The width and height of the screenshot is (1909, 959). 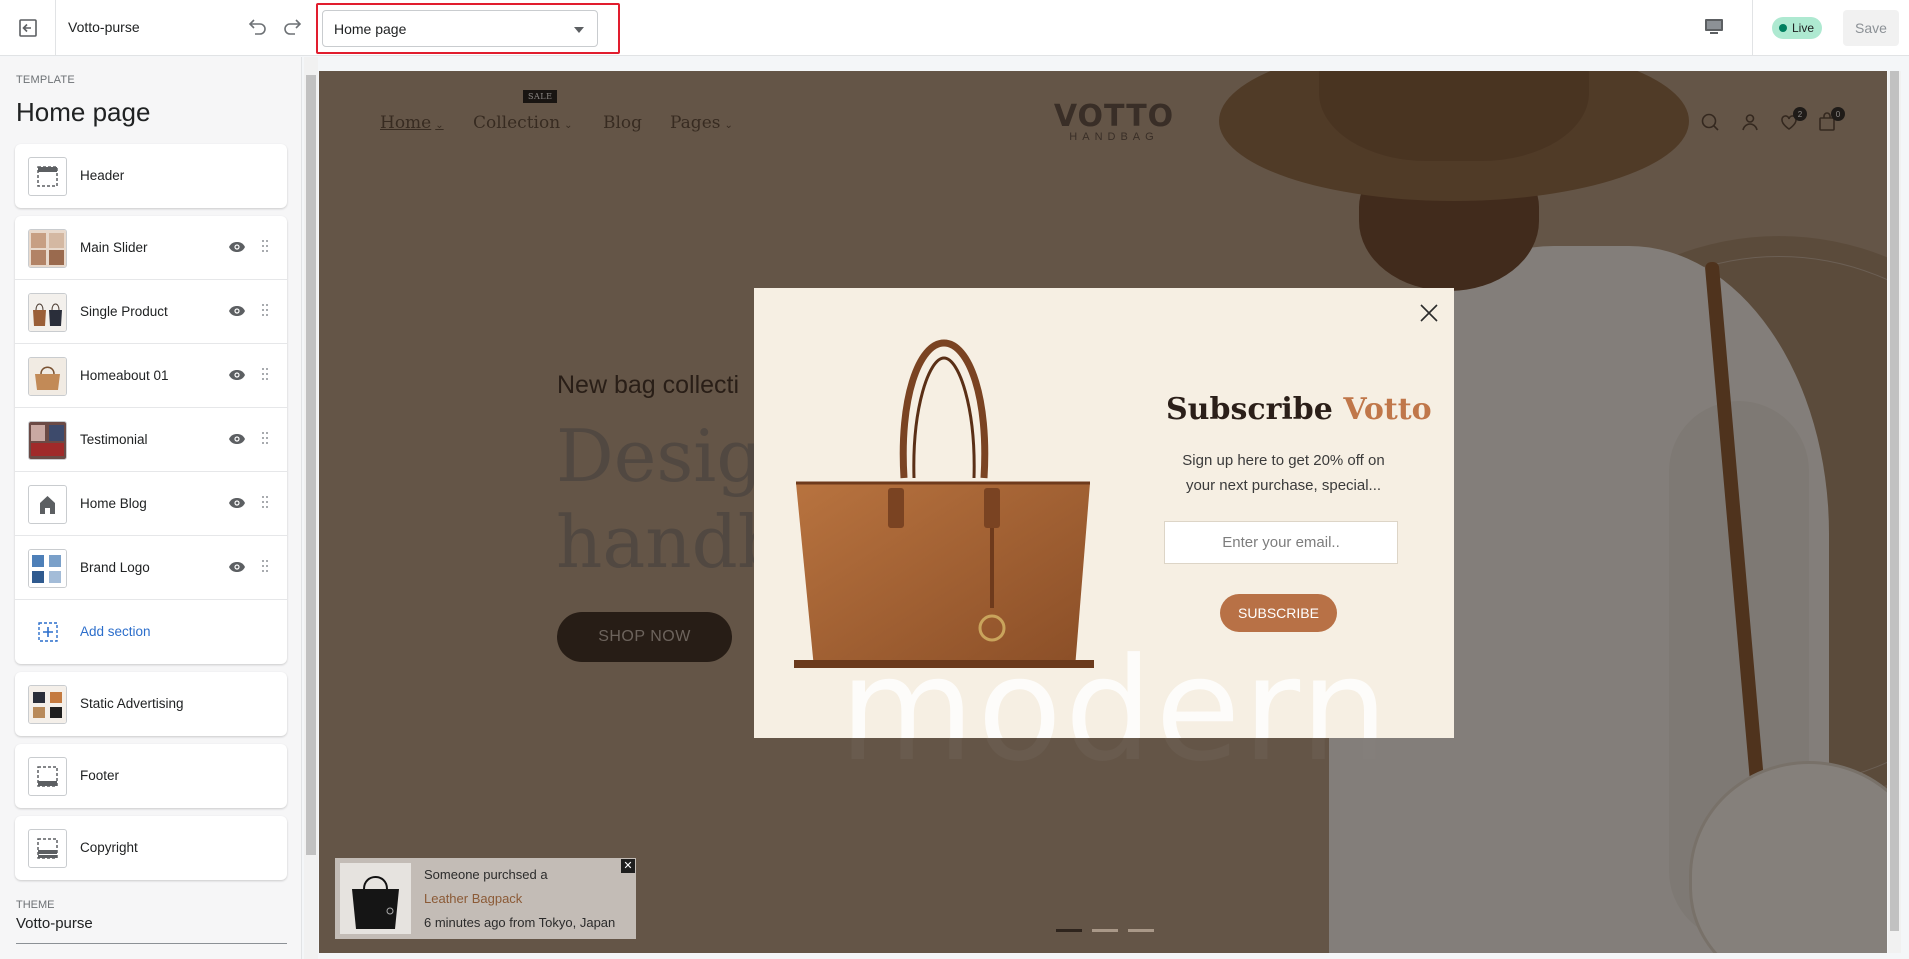 I want to click on theme-label: THEME, so click(x=35, y=905).